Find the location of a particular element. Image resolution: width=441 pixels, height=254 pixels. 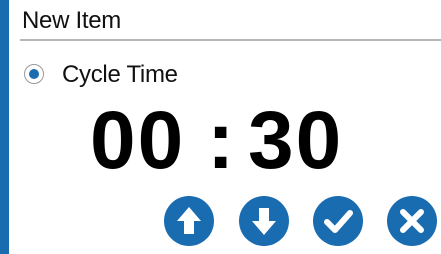

cycle-time-label: Cycle Time is located at coordinates (120, 74).